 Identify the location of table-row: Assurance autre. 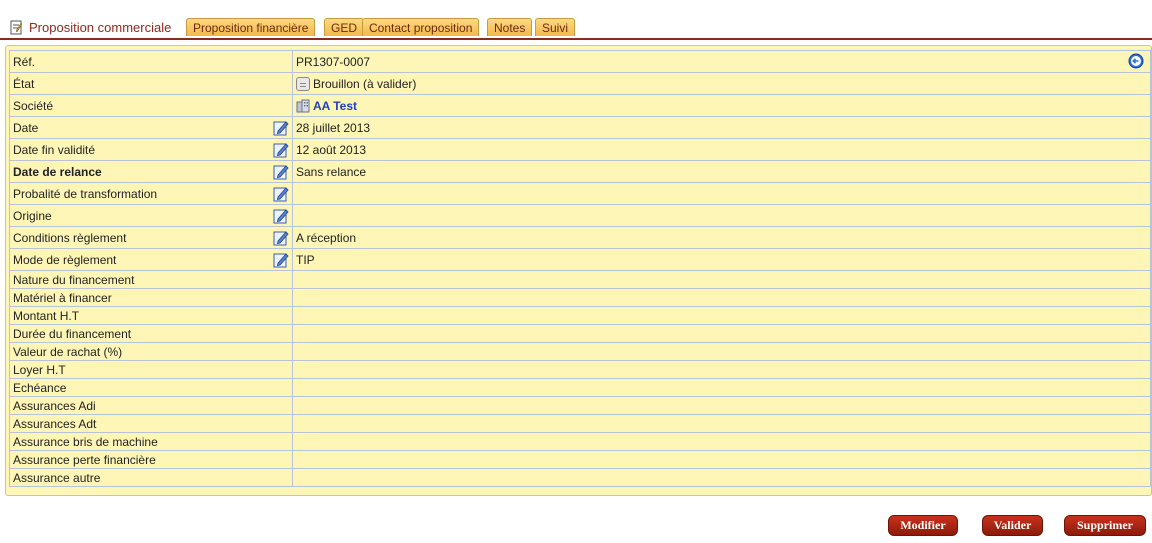
(580, 477).